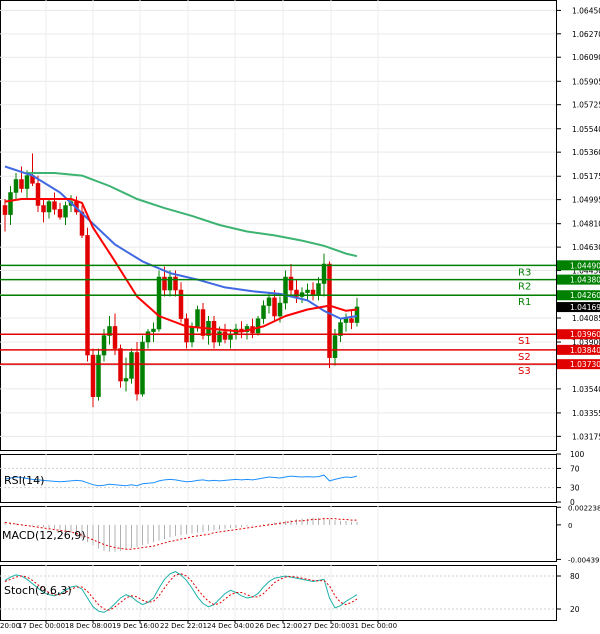  I want to click on y-tick-label: 1.06090, so click(586, 57).